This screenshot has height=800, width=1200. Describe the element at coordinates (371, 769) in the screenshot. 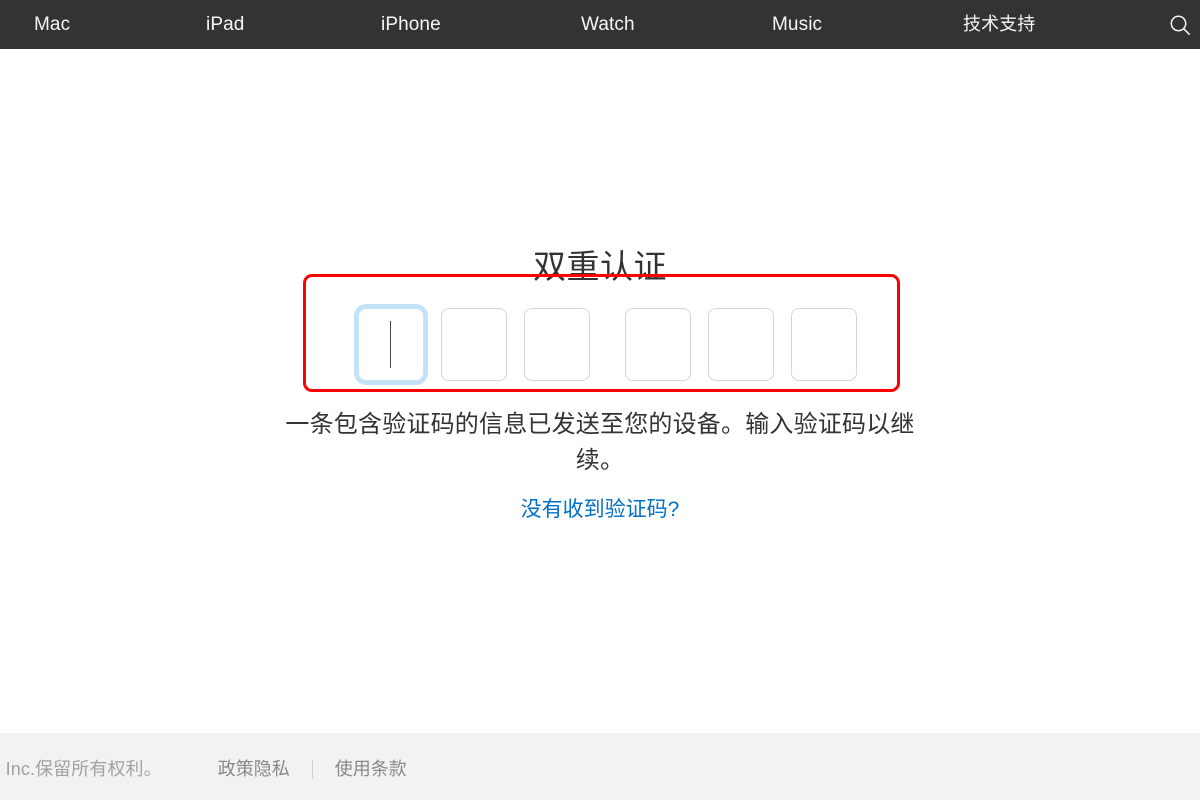

I see `footer-link-terms: 使用条款` at that location.